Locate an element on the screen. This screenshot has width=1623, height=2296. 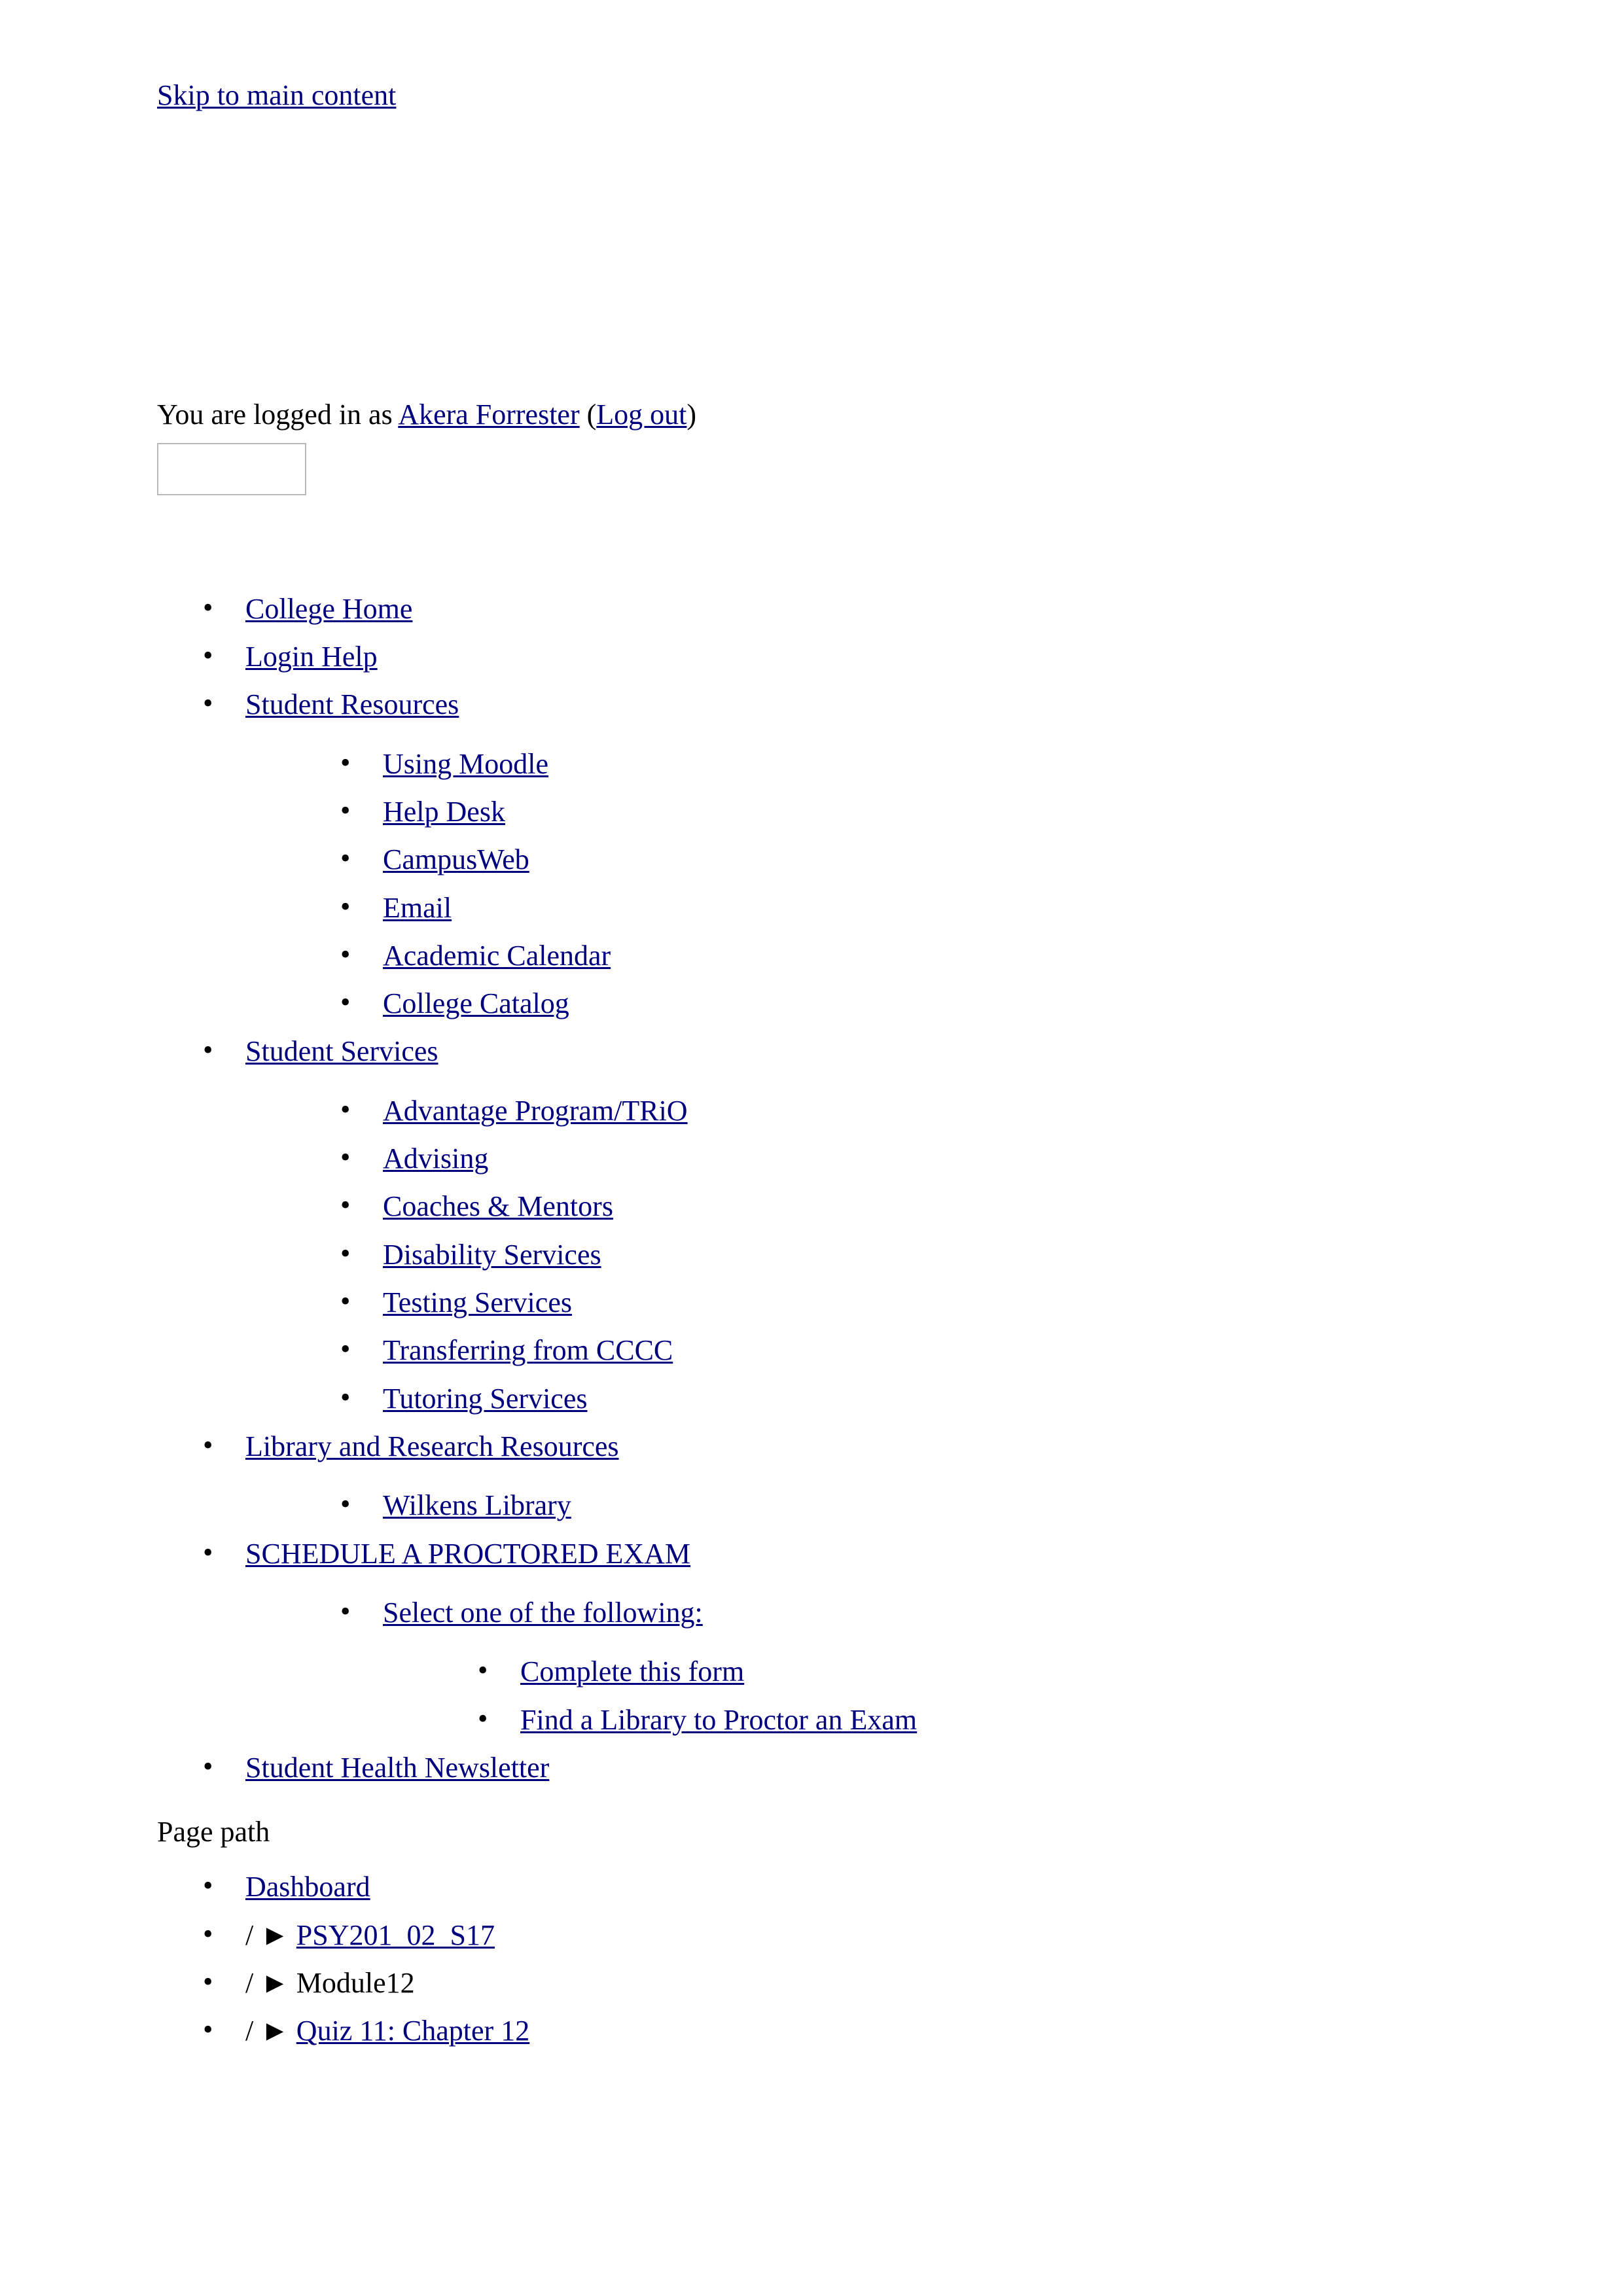
menu-link-advantage-program-trio: Advantage Program/TRiO is located at coordinates (535, 1111).